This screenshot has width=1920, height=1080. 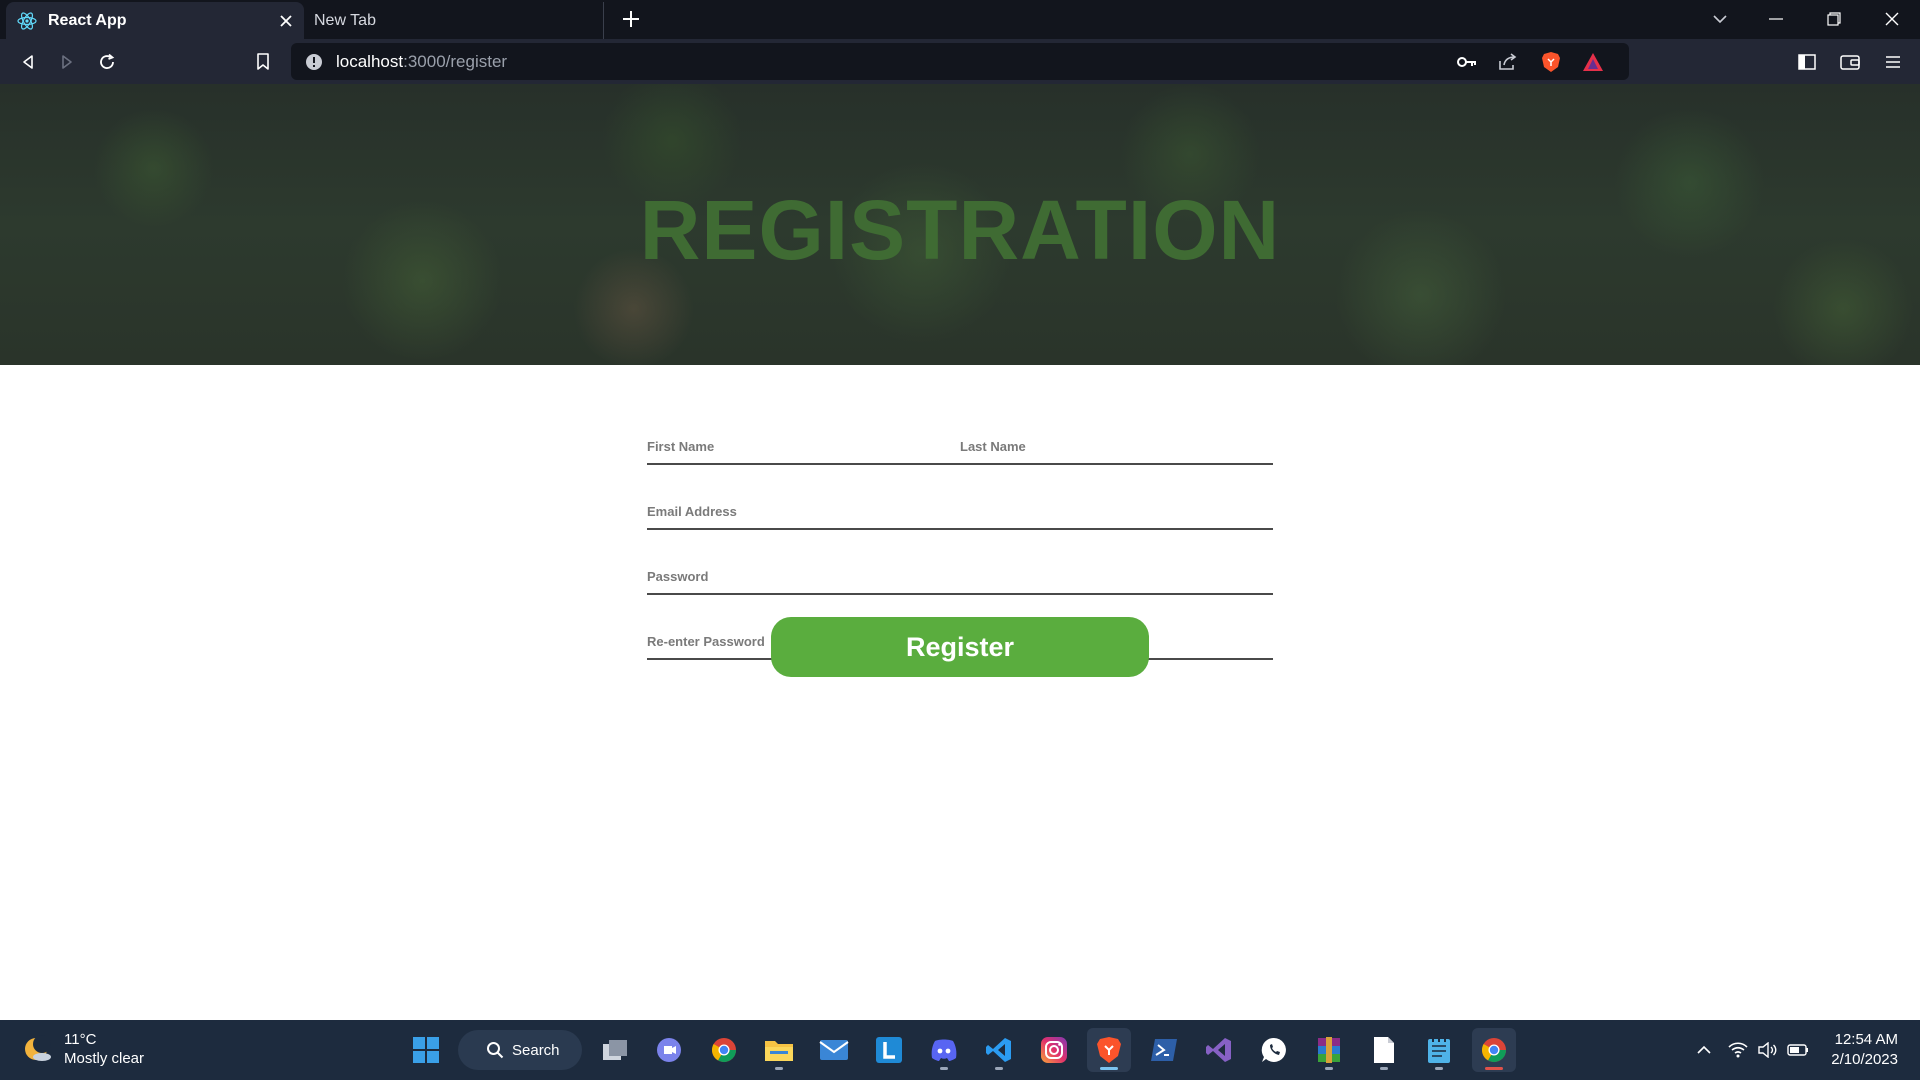 I want to click on wallet-icon, so click(x=1850, y=62).